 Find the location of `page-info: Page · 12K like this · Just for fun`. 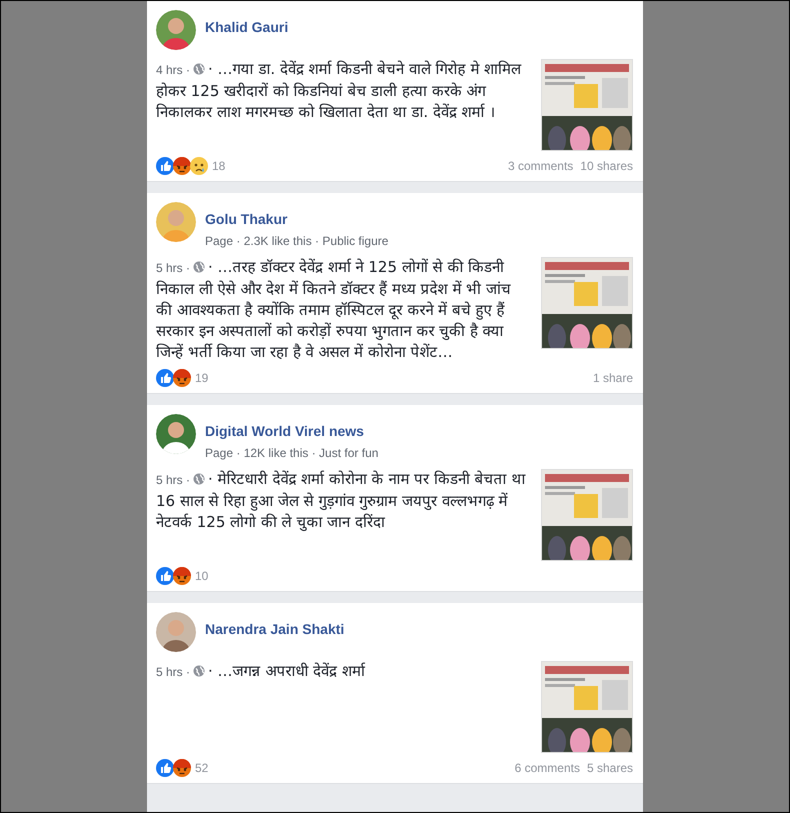

page-info: Page · 12K like this · Just for fun is located at coordinates (291, 453).